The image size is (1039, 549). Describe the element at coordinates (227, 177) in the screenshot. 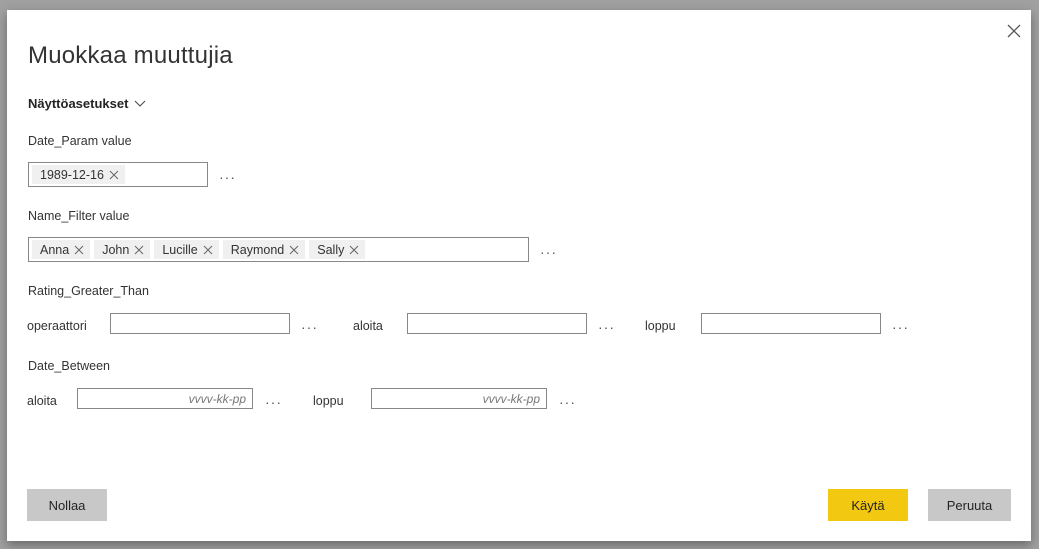

I see `date-param-more-button: ···` at that location.